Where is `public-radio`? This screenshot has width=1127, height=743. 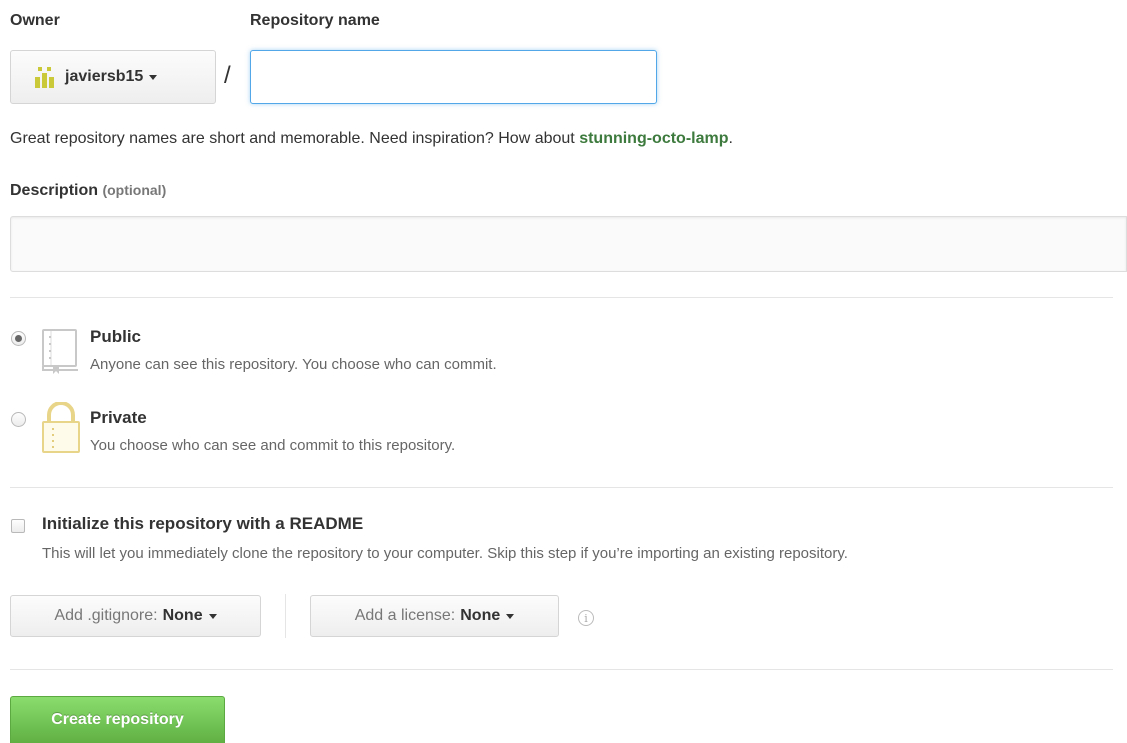 public-radio is located at coordinates (18, 338).